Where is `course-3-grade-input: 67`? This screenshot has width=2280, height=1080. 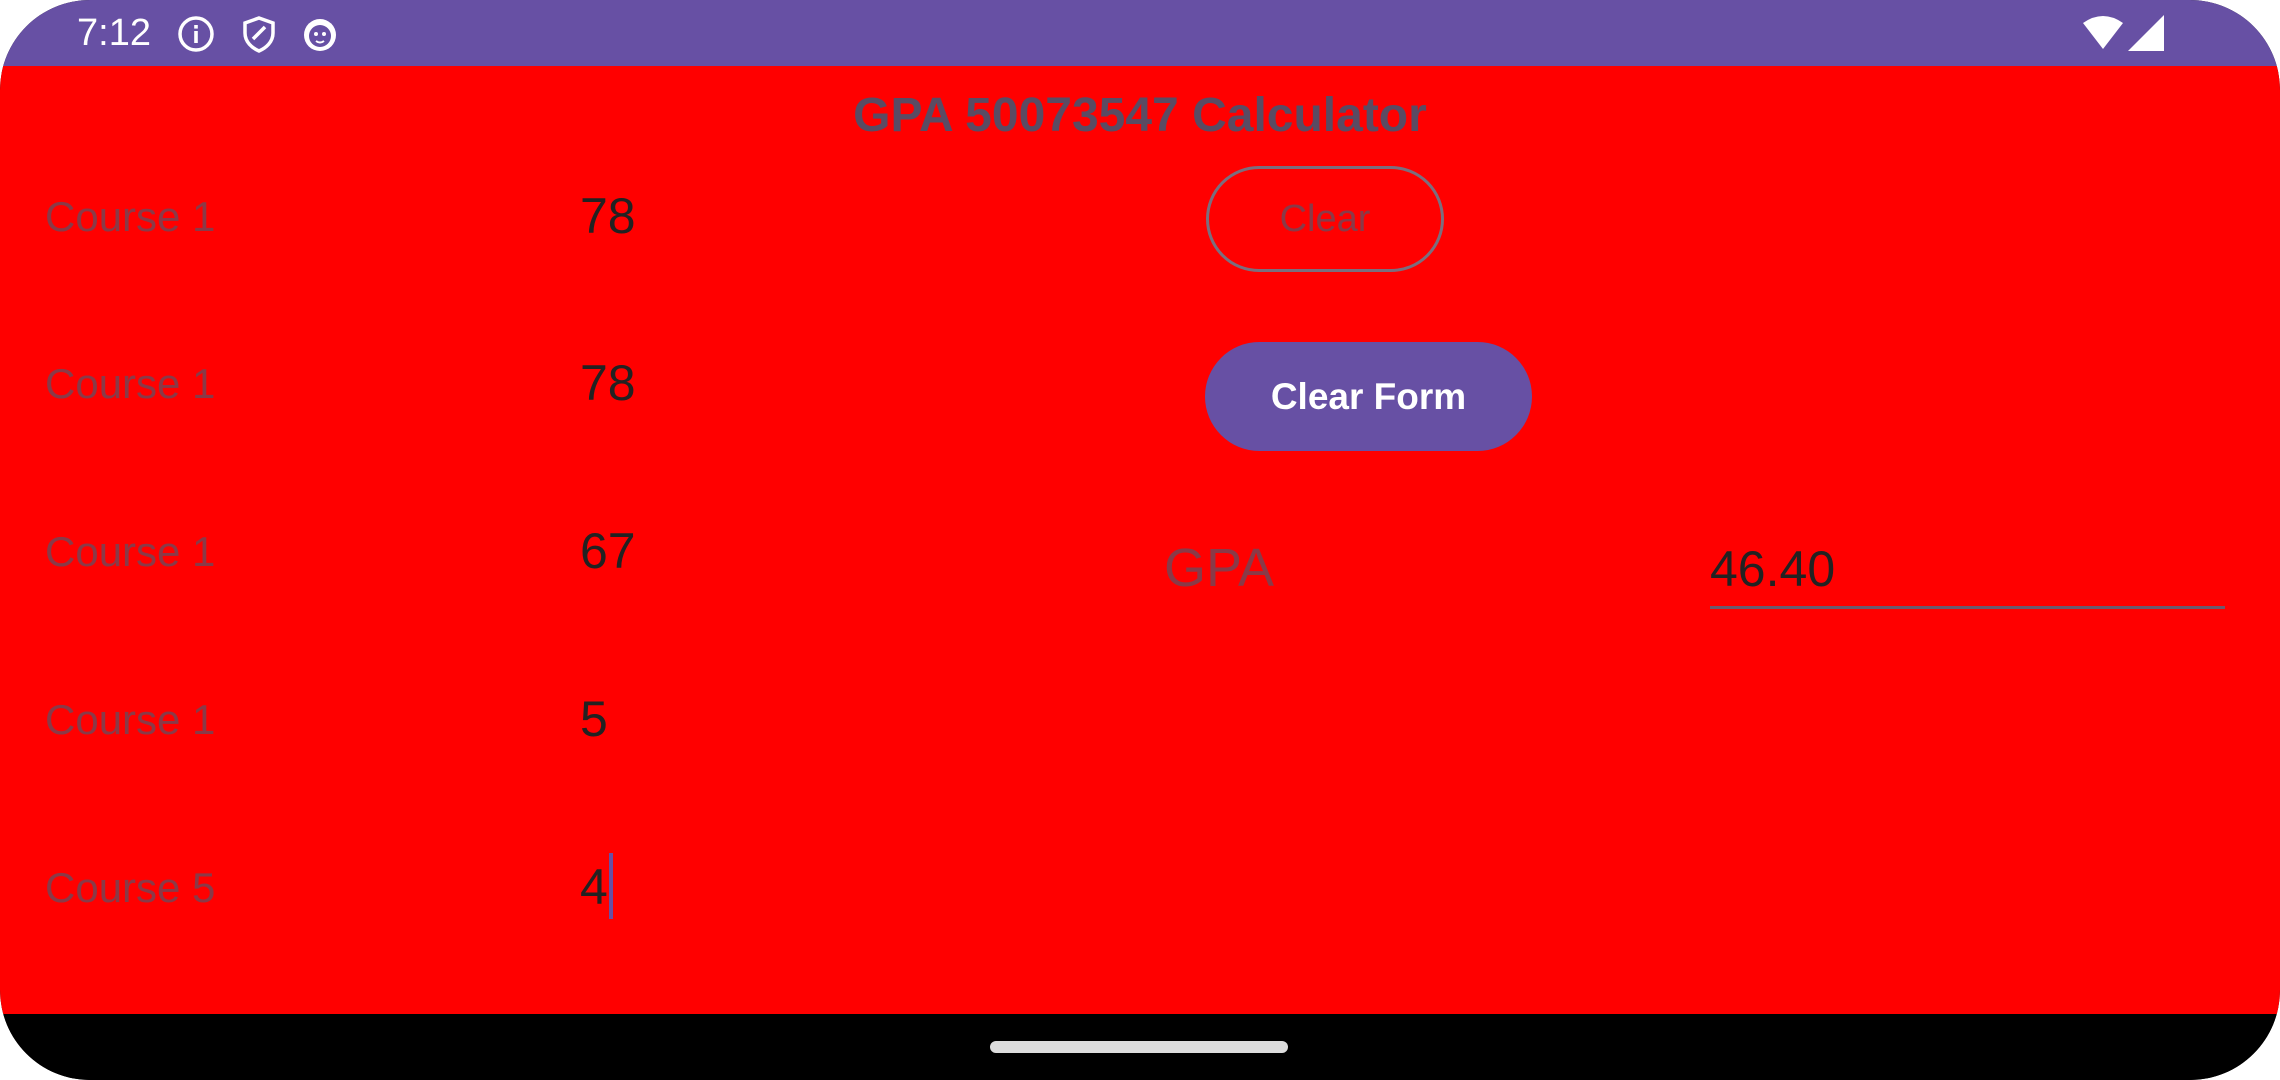 course-3-grade-input: 67 is located at coordinates (608, 551).